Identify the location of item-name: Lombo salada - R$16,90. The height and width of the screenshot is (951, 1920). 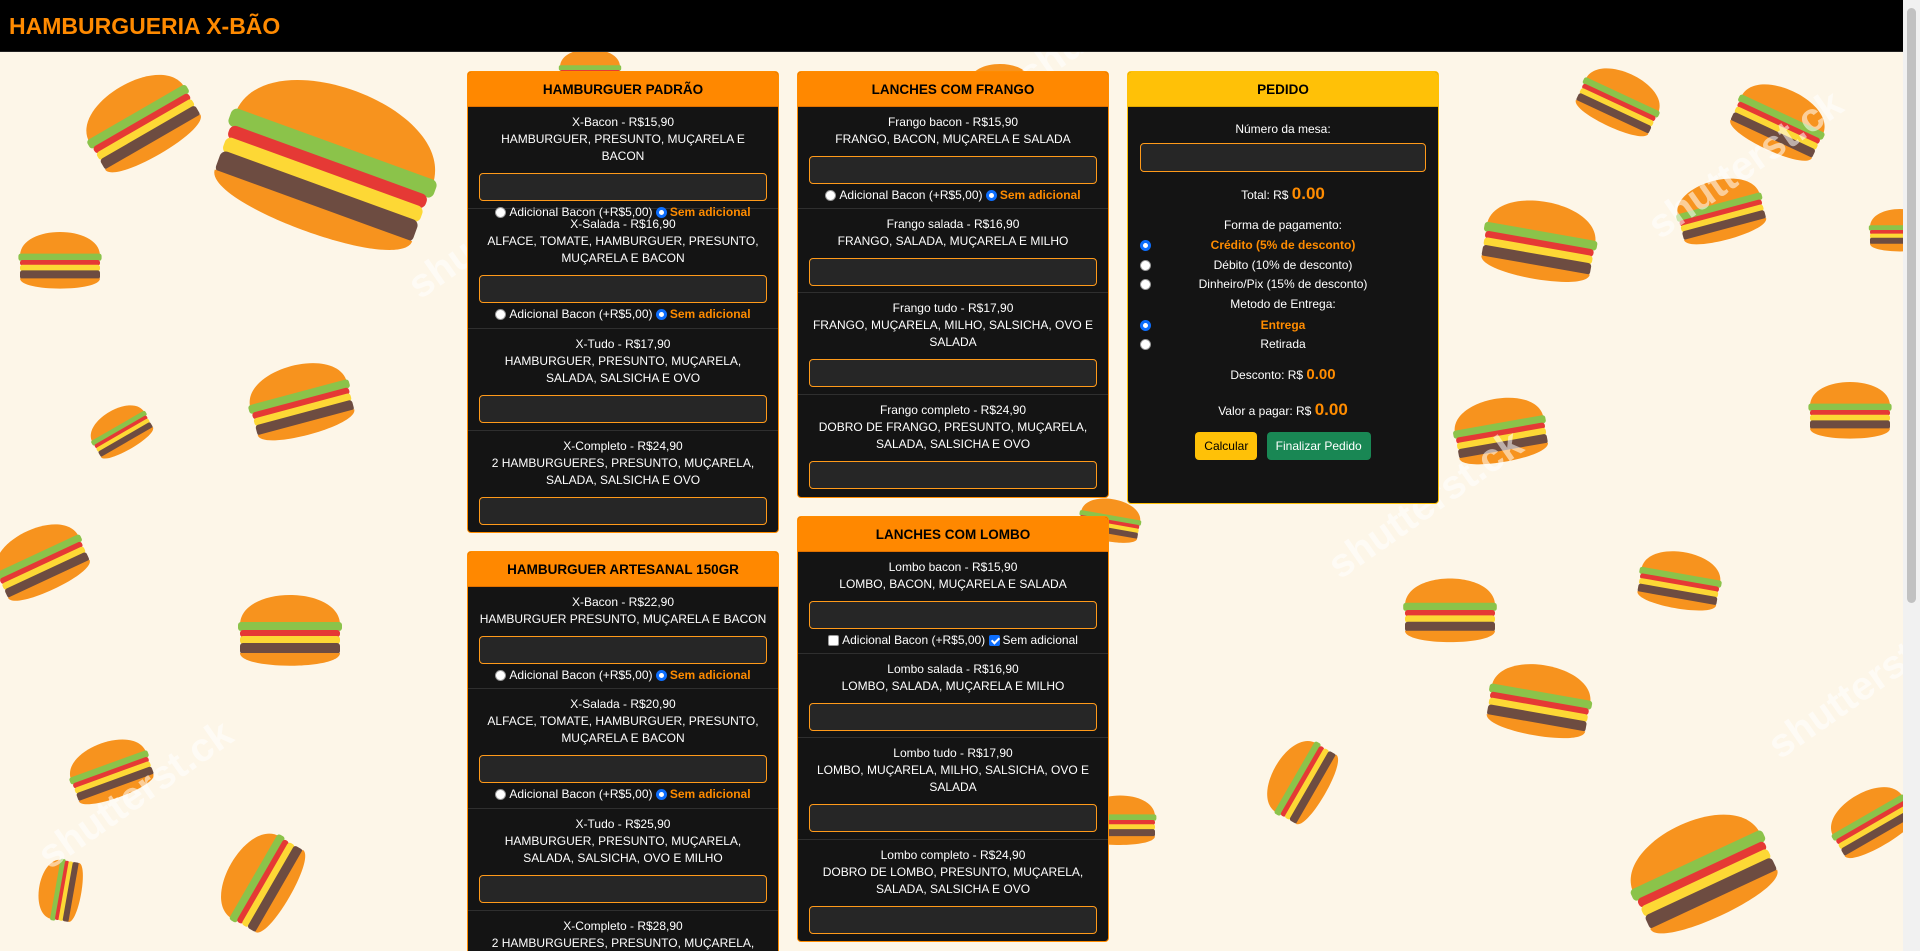
(953, 669).